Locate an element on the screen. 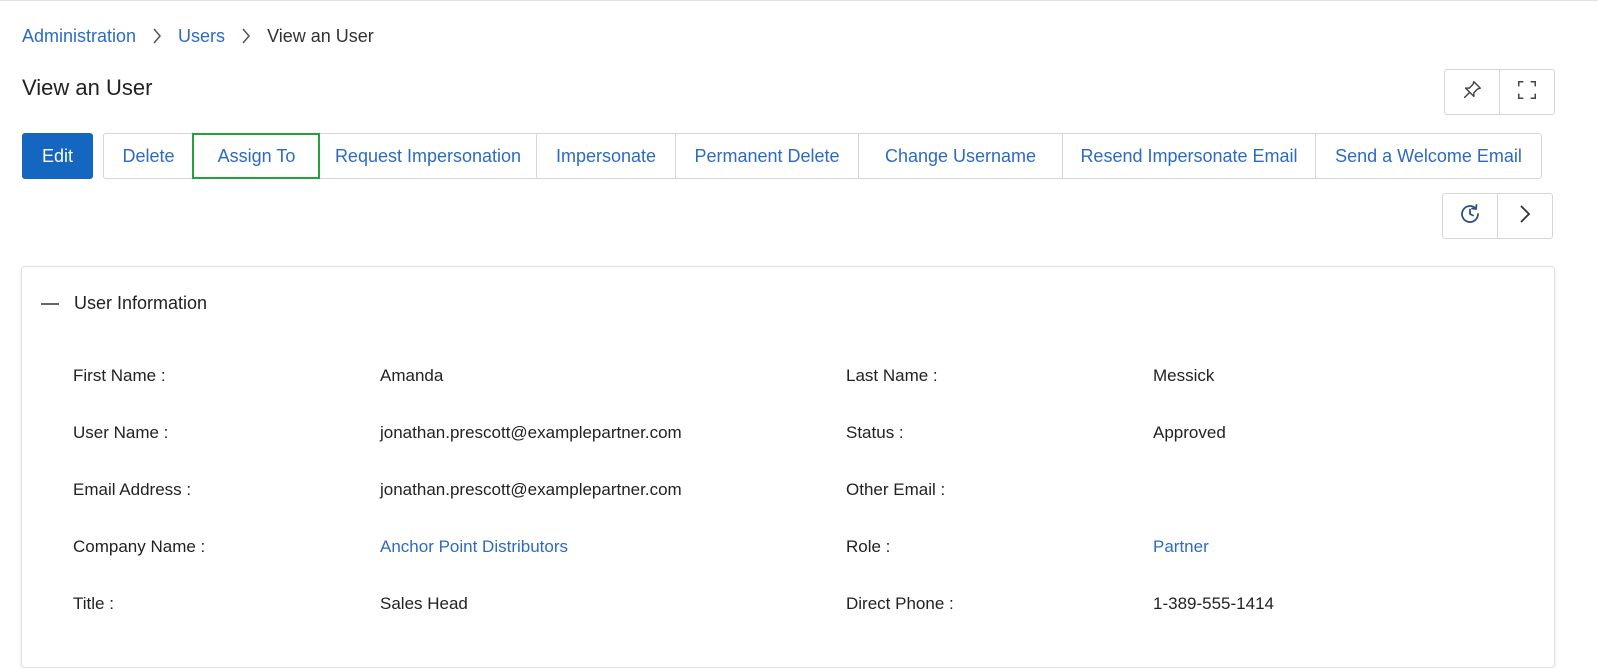 The height and width of the screenshot is (668, 1598). change-username-button: Change Username is located at coordinates (960, 156).